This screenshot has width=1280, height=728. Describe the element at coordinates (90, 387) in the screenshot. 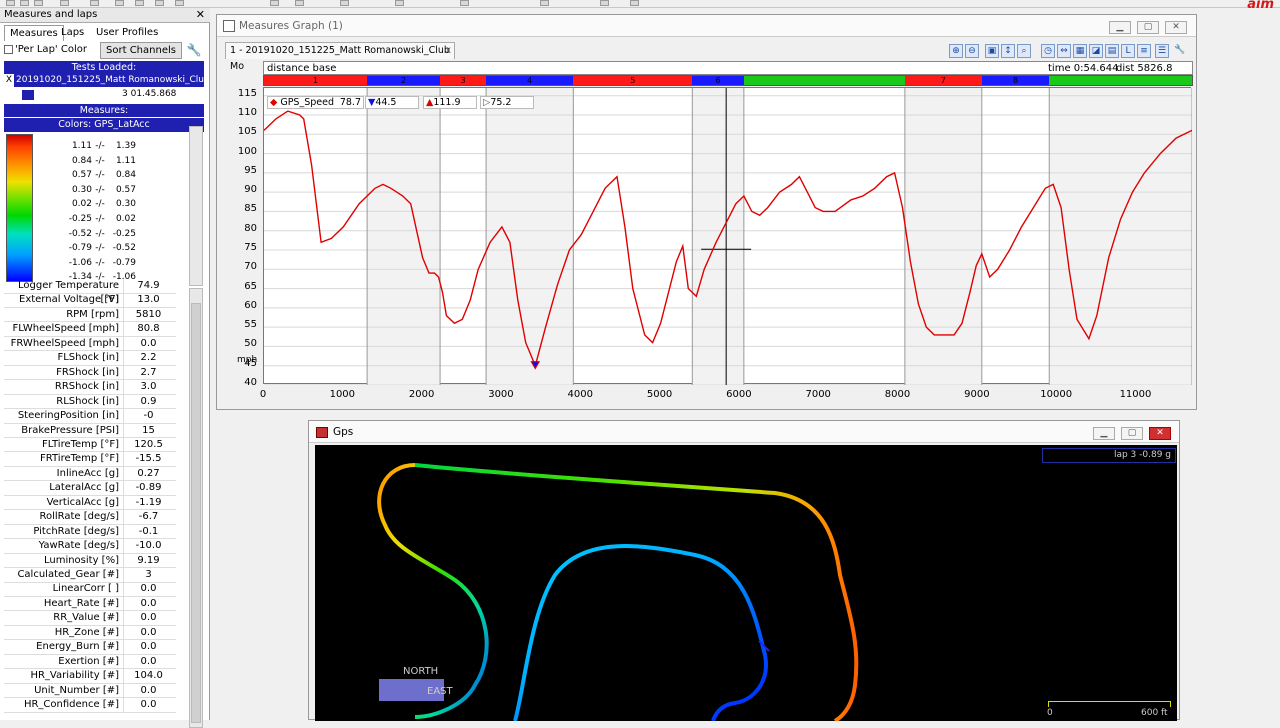

I see `channel-row: RRShock [in] 3.0` at that location.